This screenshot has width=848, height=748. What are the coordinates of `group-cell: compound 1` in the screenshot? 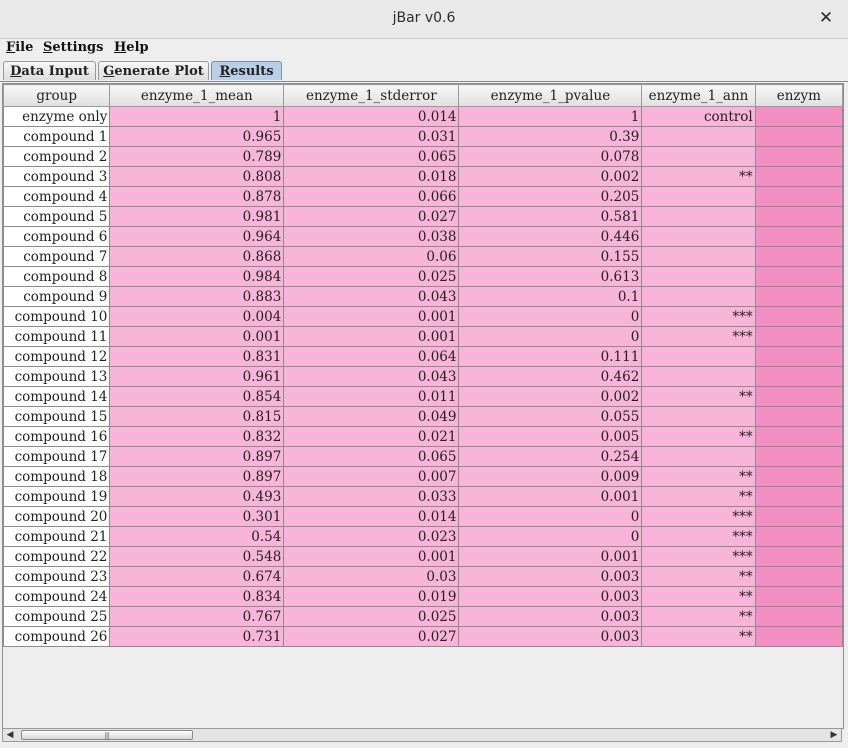 It's located at (57, 136).